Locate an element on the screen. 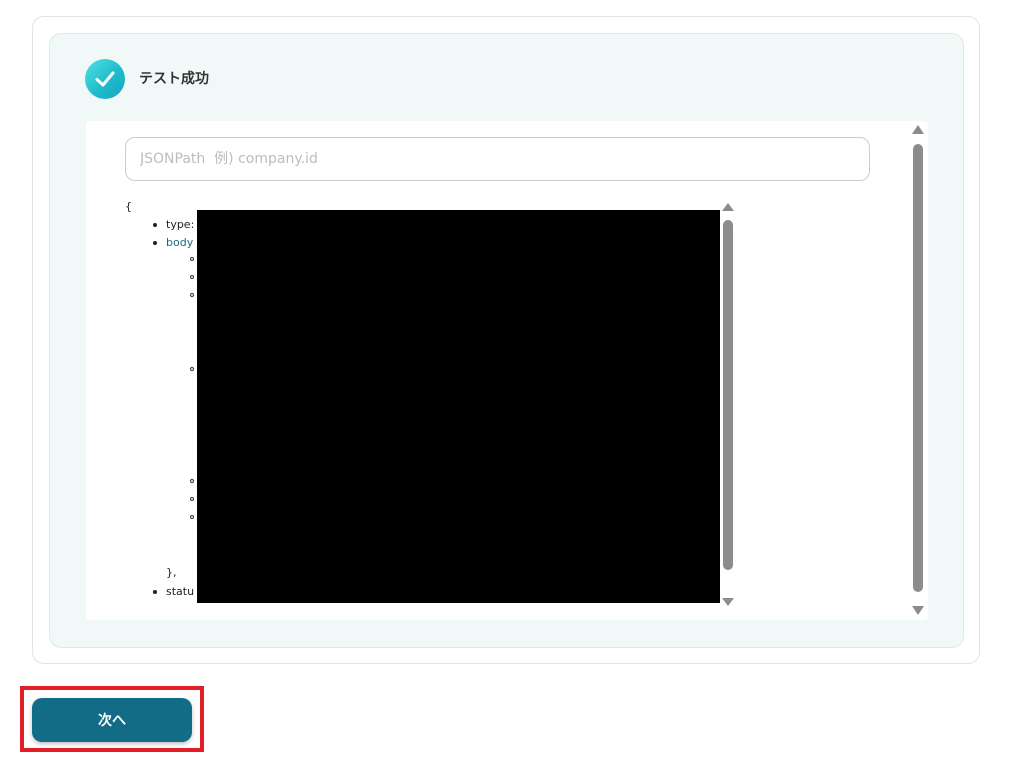 The image size is (1021, 772). check-icon is located at coordinates (105, 79).